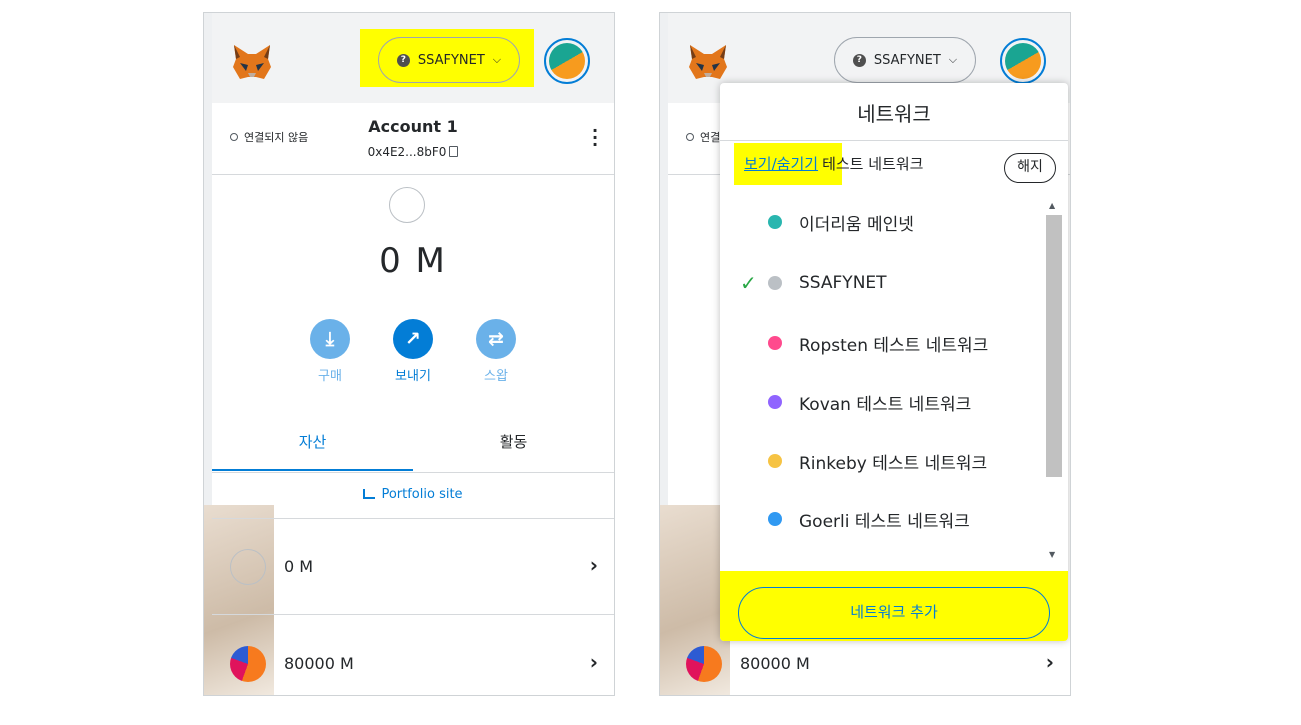  I want to click on dropdown-title: 네트워크, so click(894, 112).